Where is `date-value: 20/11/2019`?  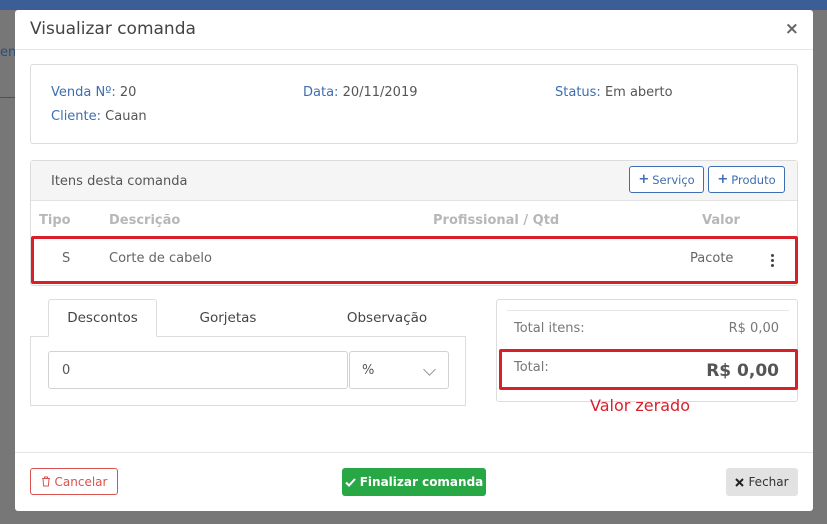
date-value: 20/11/2019 is located at coordinates (380, 92).